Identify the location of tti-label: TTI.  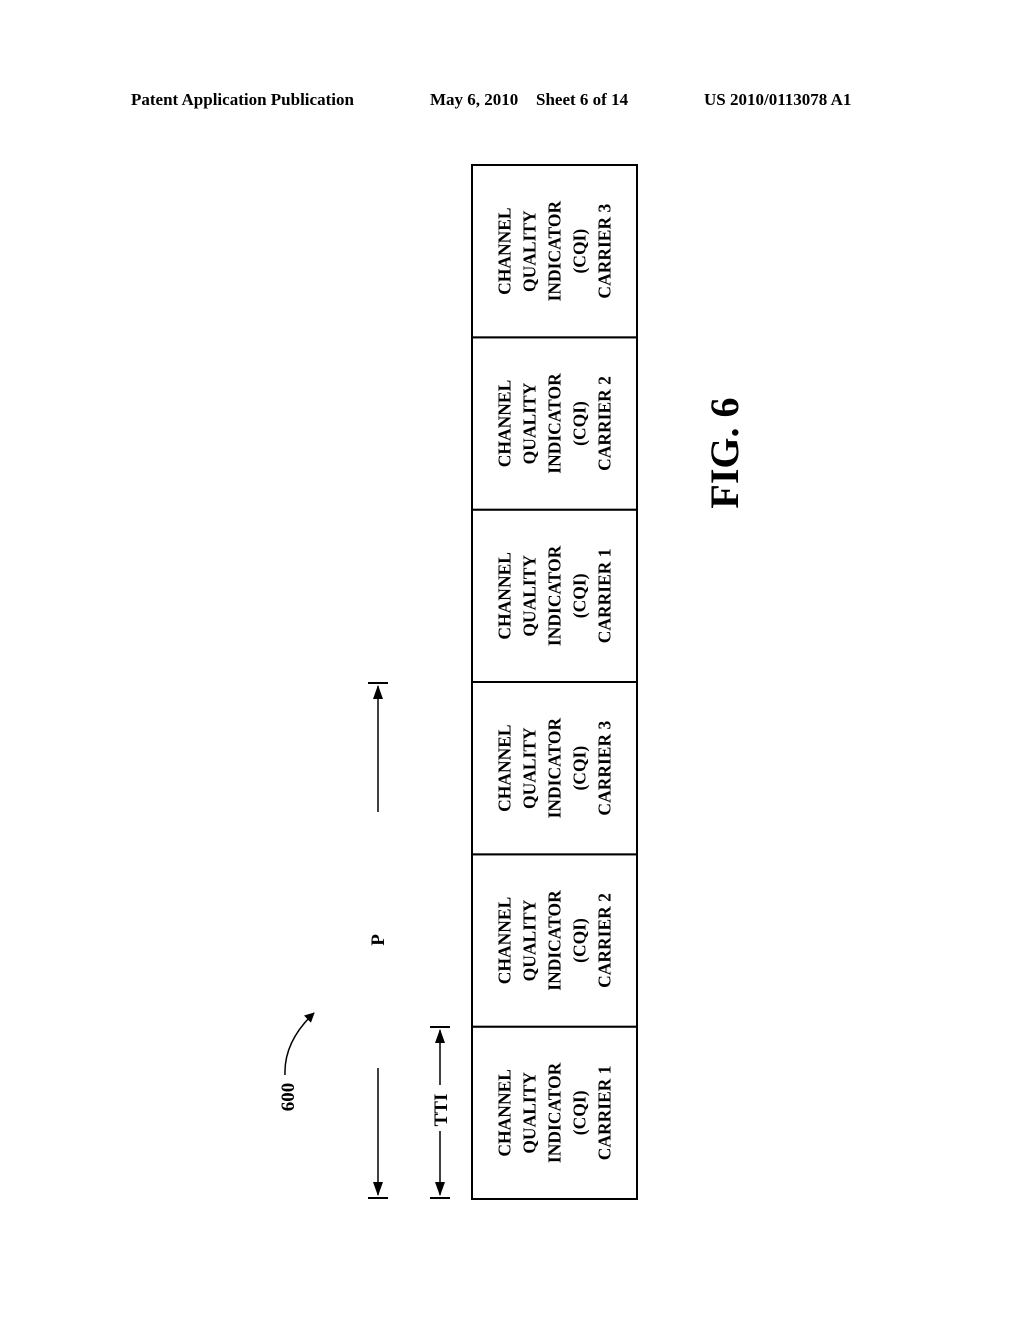
(441, 1110).